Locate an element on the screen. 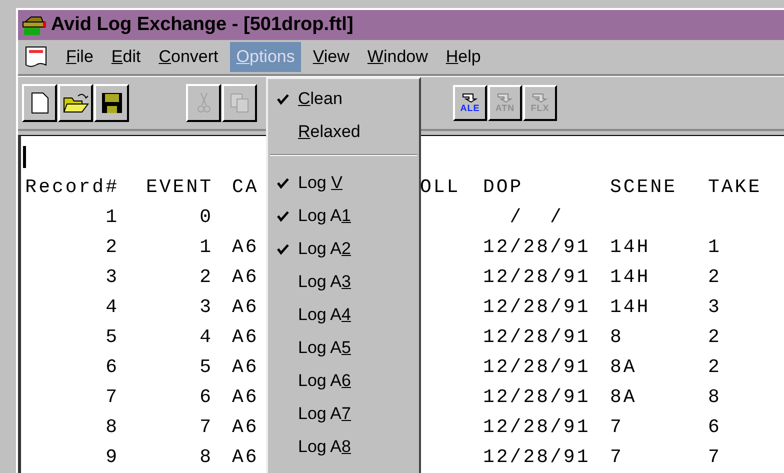  record-number: 7 is located at coordinates (111, 397).